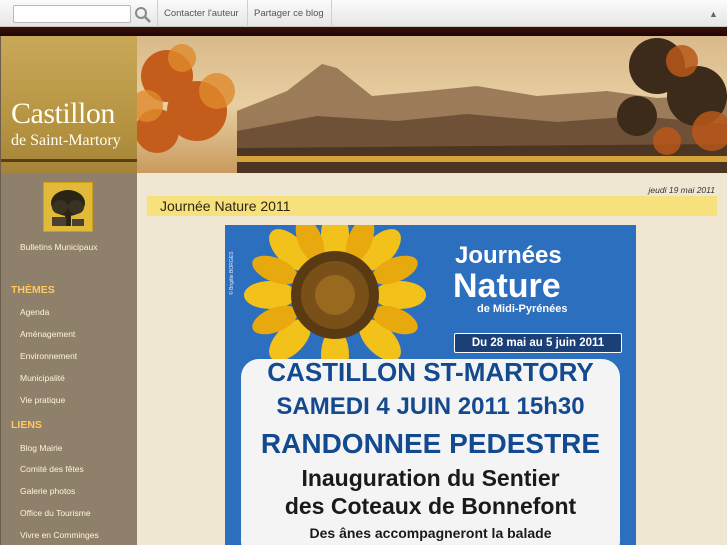 The width and height of the screenshot is (727, 545). I want to click on brand-divider, so click(69, 160).